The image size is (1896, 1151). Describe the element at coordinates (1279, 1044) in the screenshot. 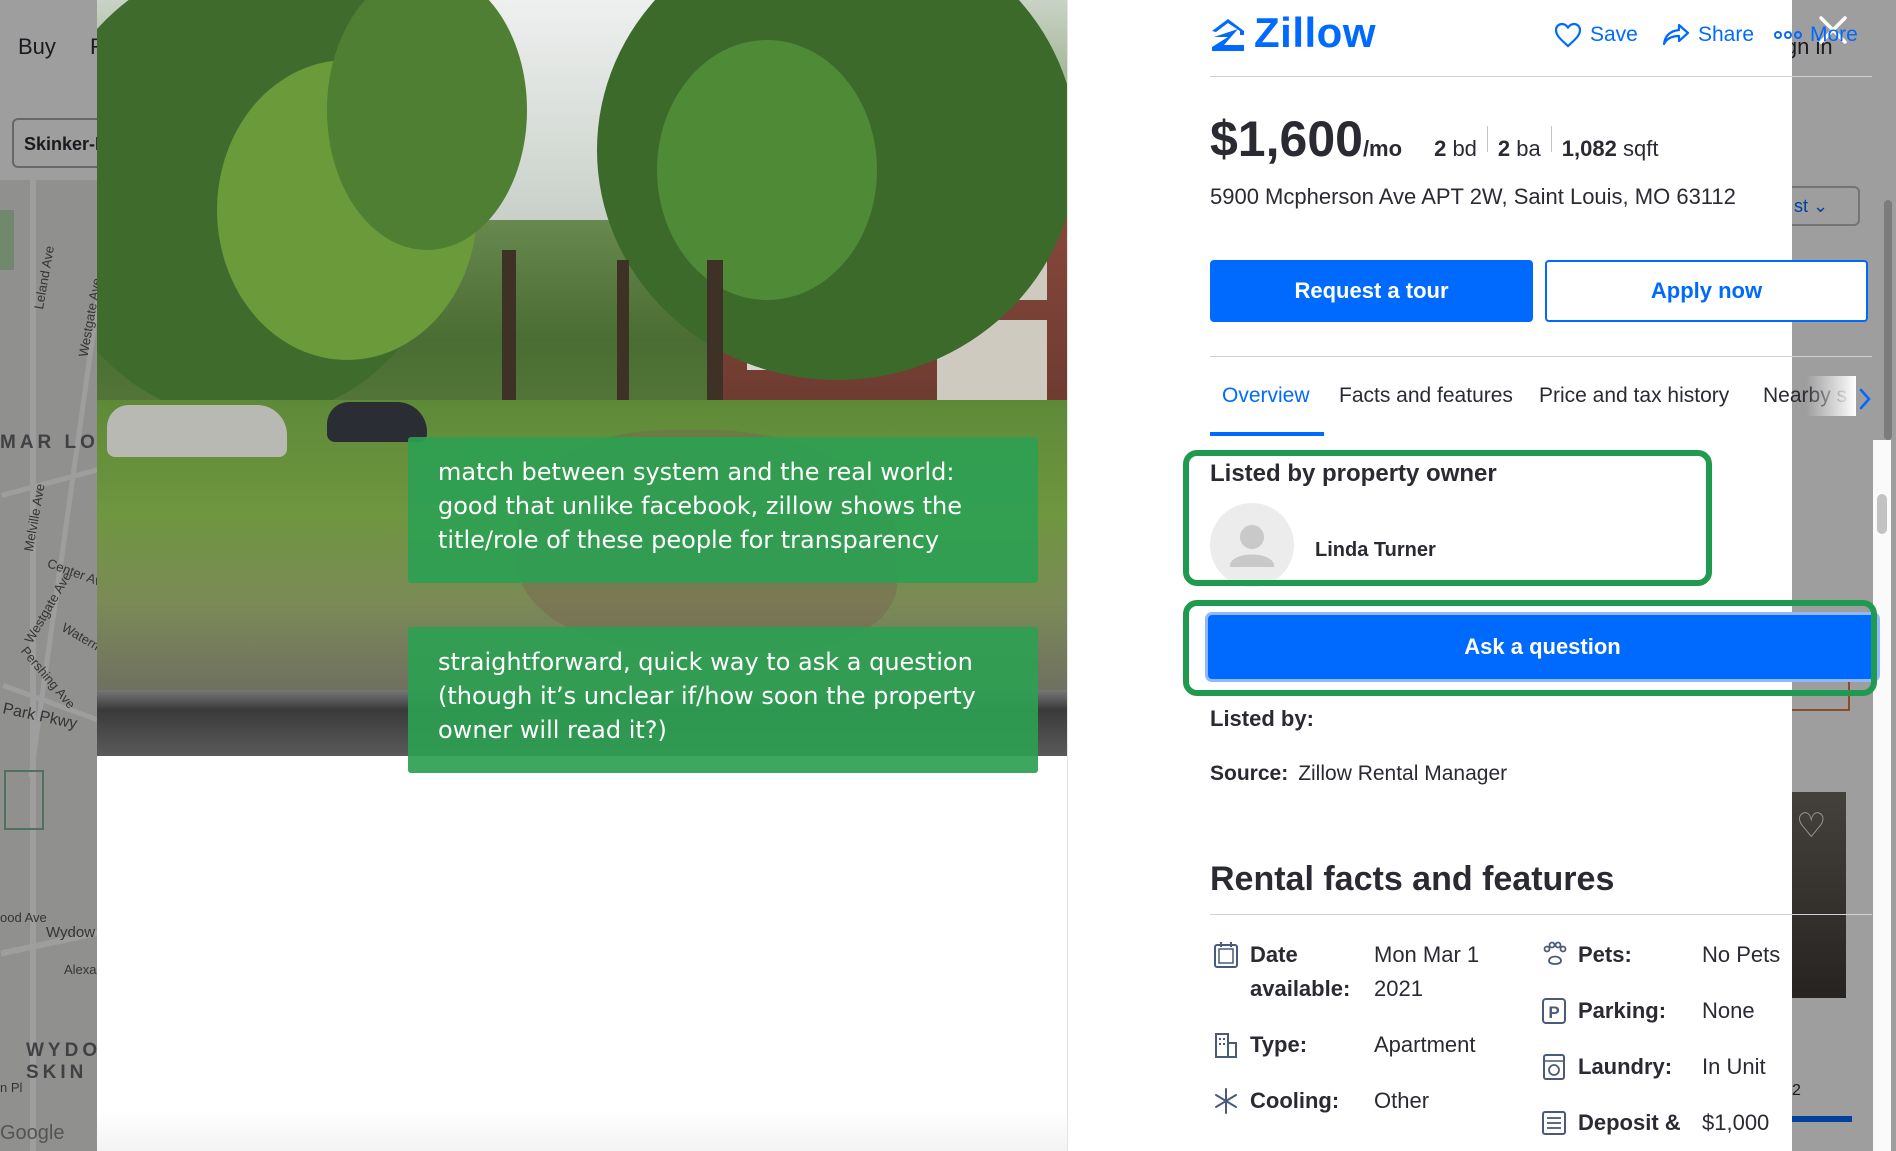

I see `fact-label: Type:` at that location.